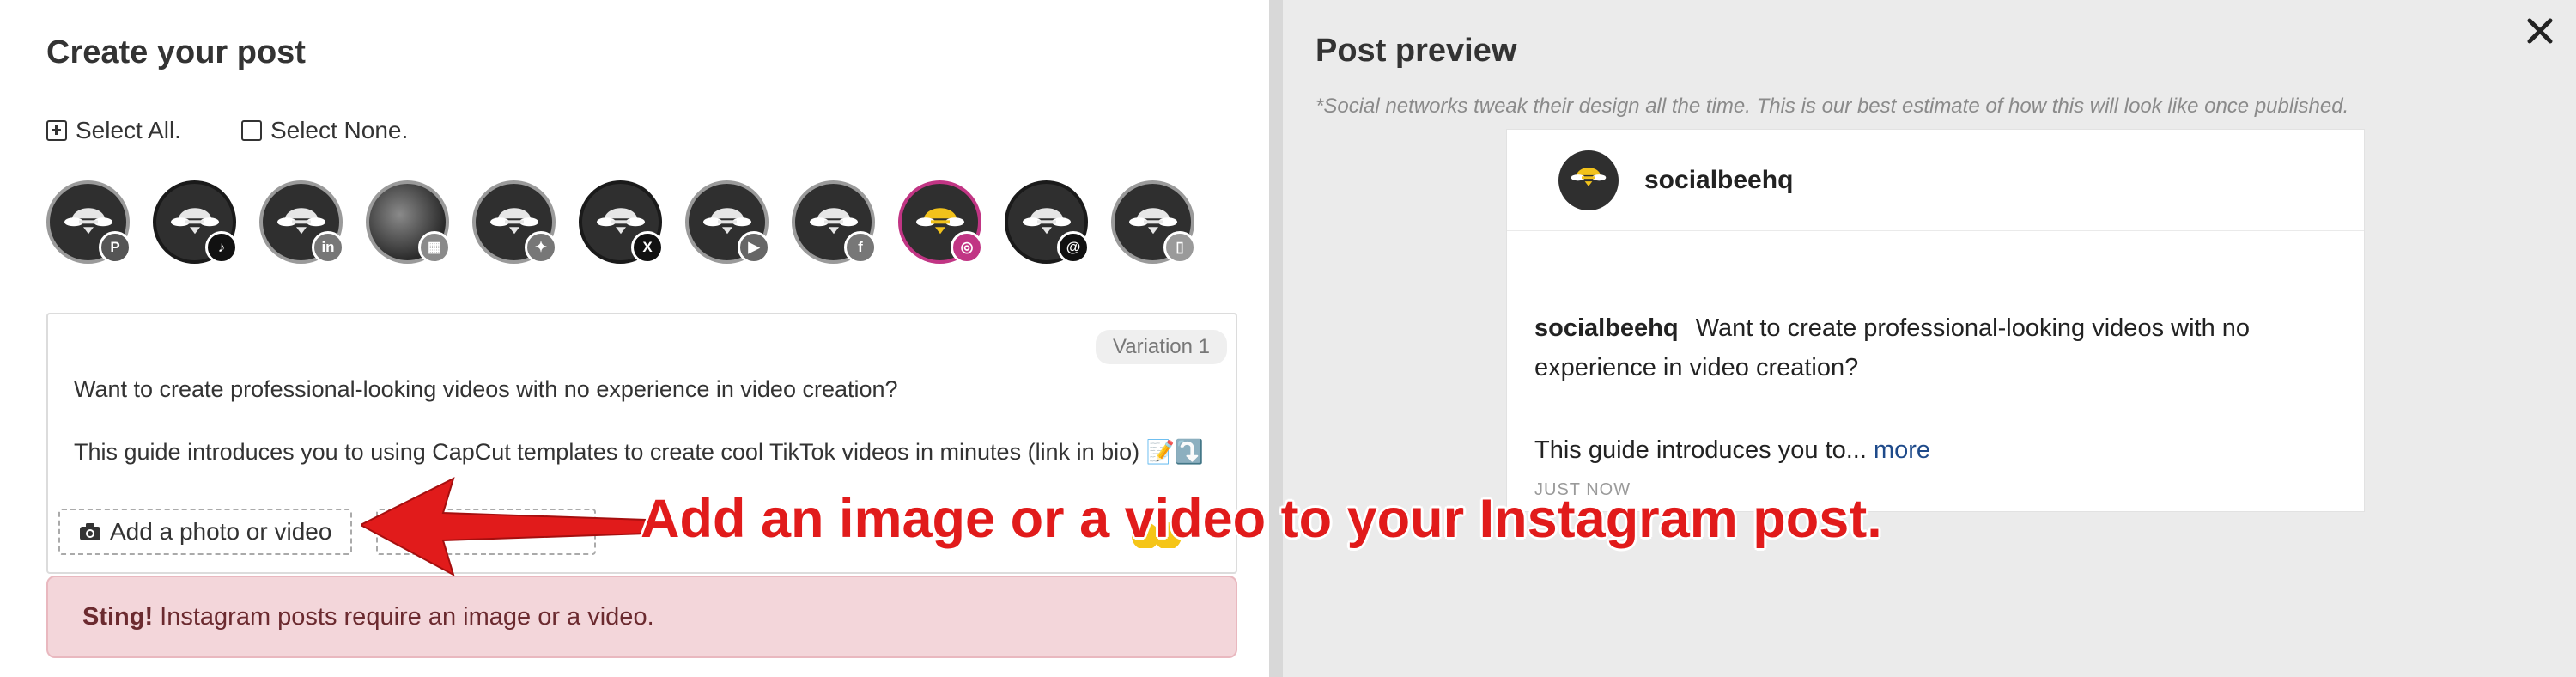 The width and height of the screenshot is (2576, 677). I want to click on preview-caption-2: This guide introduces you to... more, so click(1921, 450).